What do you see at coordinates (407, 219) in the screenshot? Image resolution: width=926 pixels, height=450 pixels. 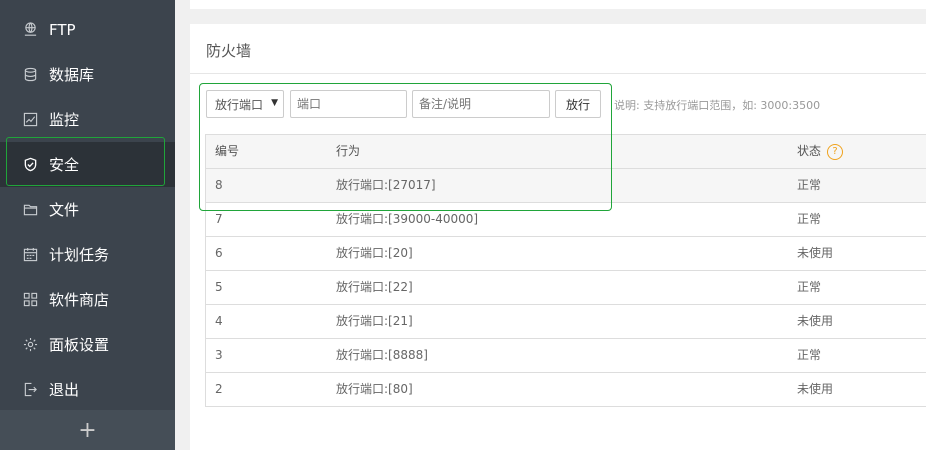 I see `row-action: 放行端口:[39000-40000]` at bounding box center [407, 219].